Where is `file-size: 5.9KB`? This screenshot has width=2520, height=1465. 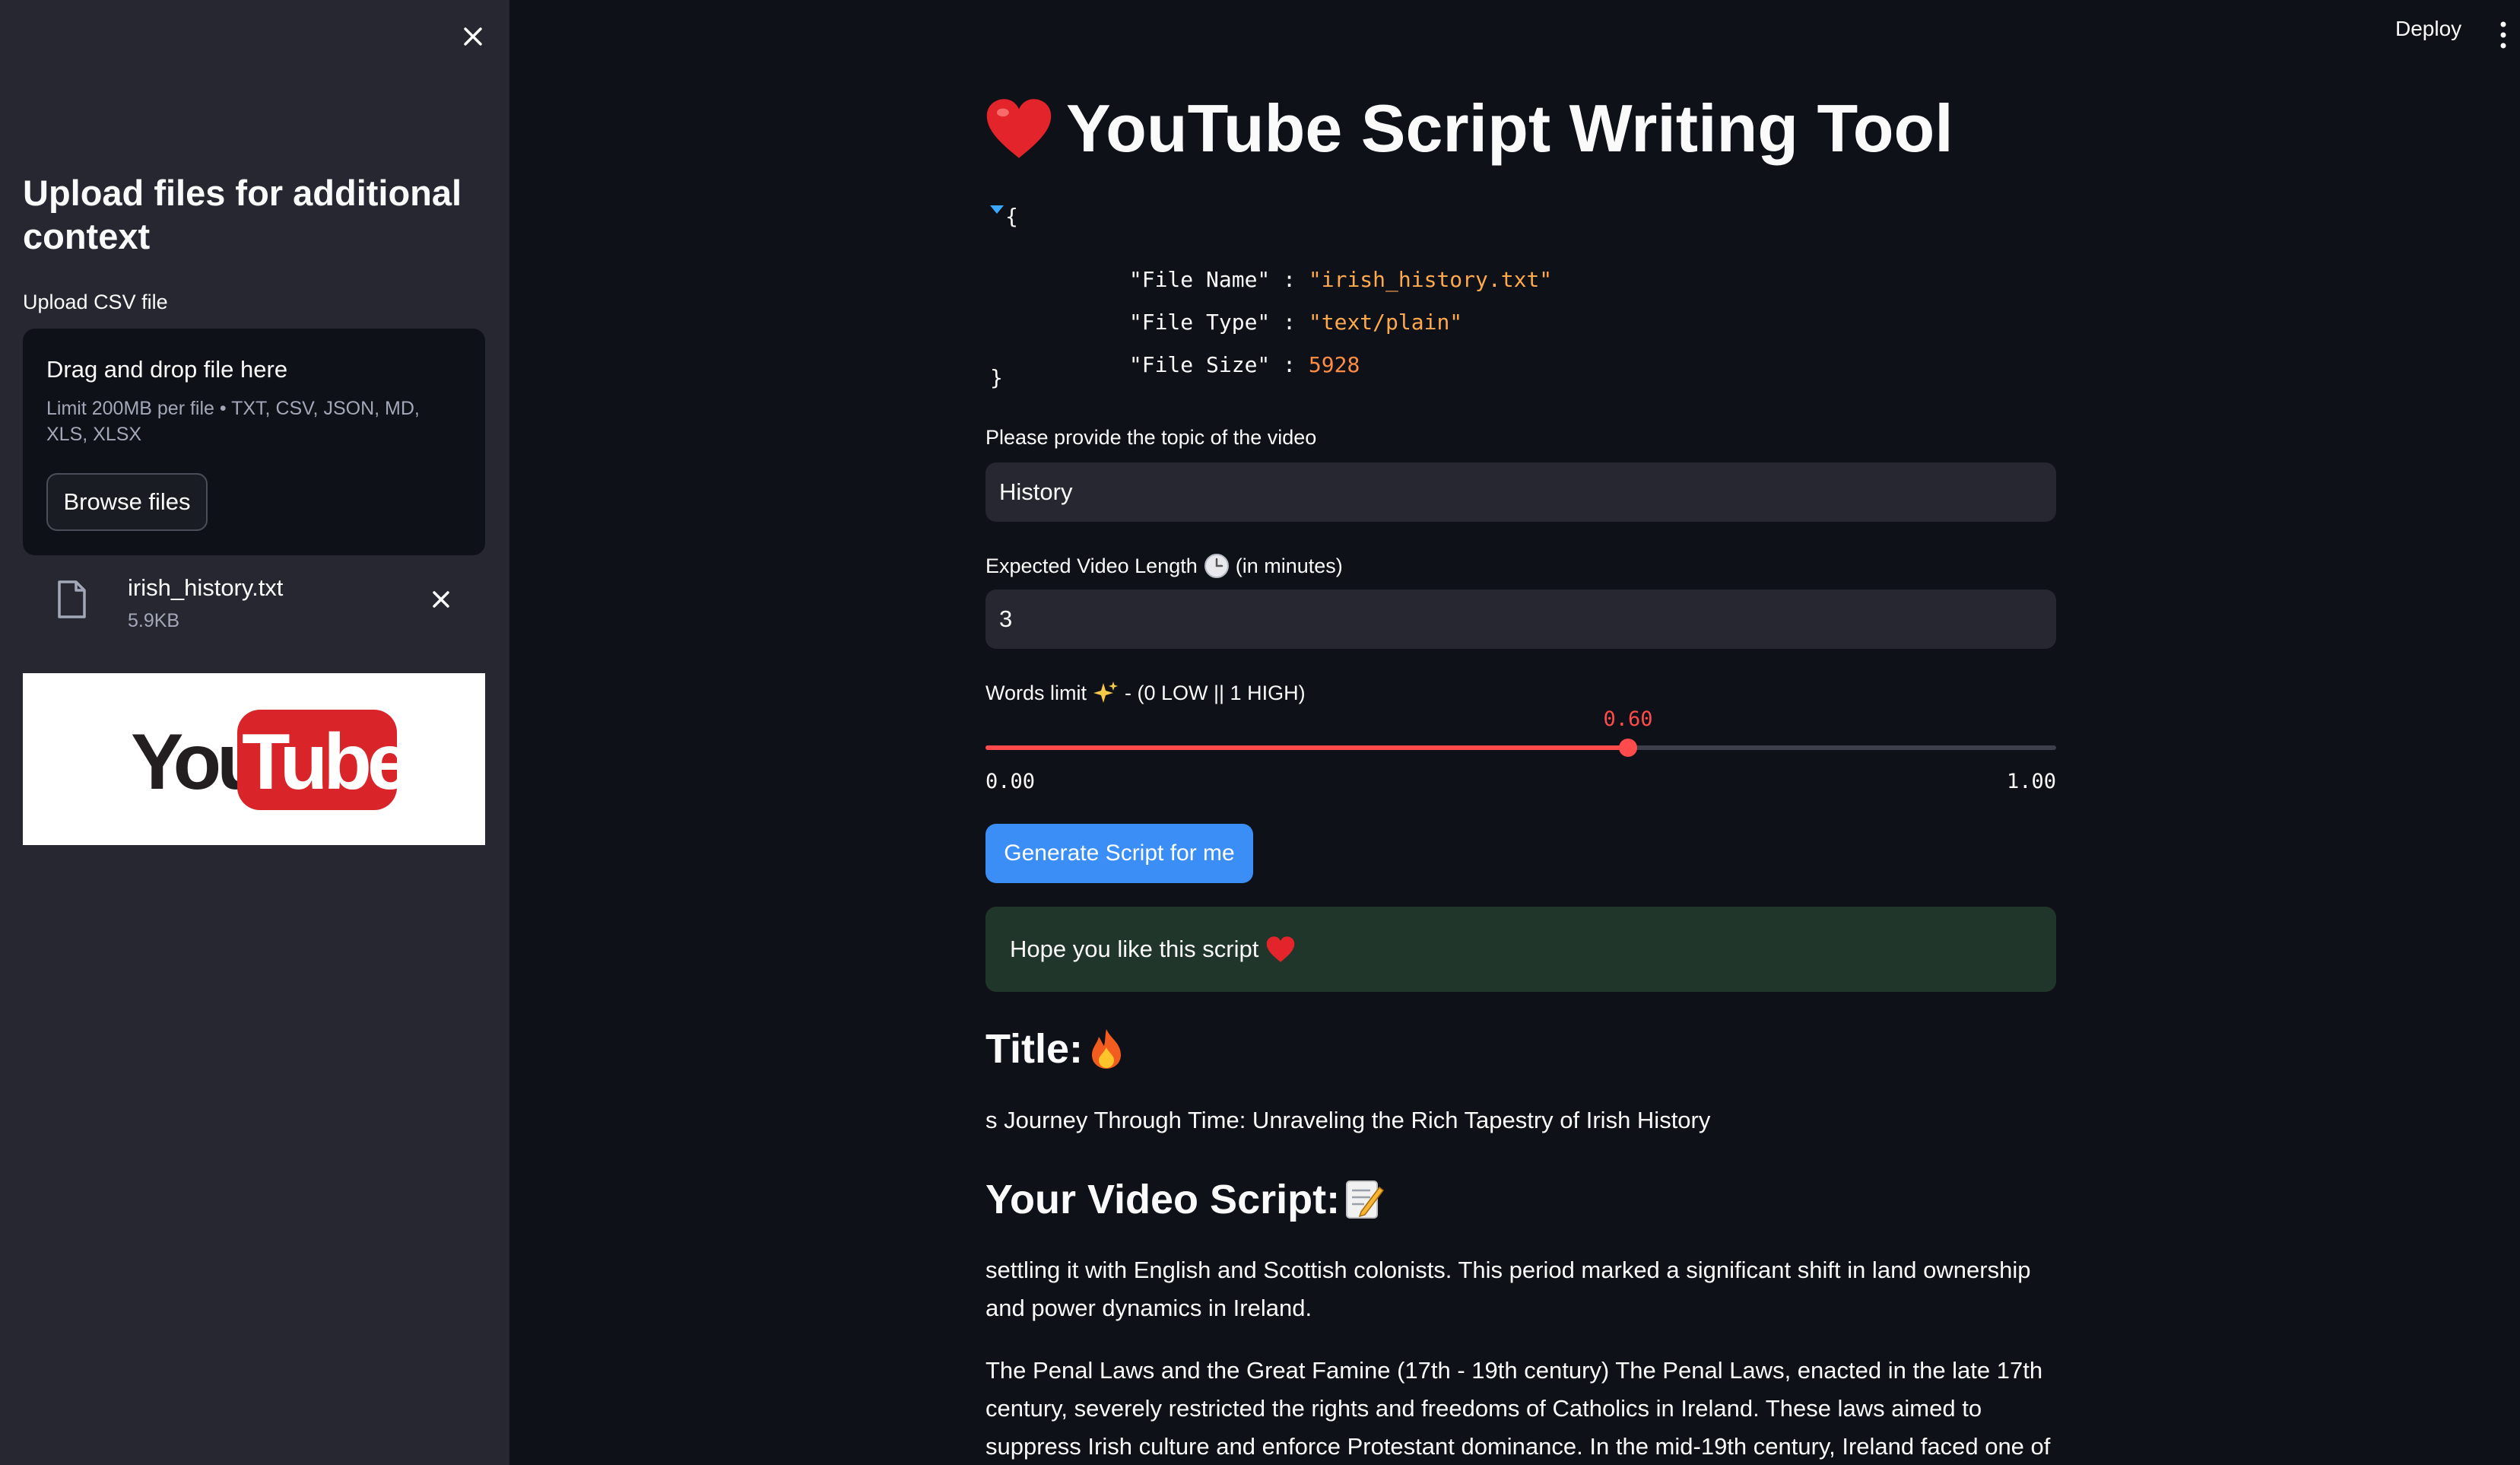
file-size: 5.9KB is located at coordinates (154, 620).